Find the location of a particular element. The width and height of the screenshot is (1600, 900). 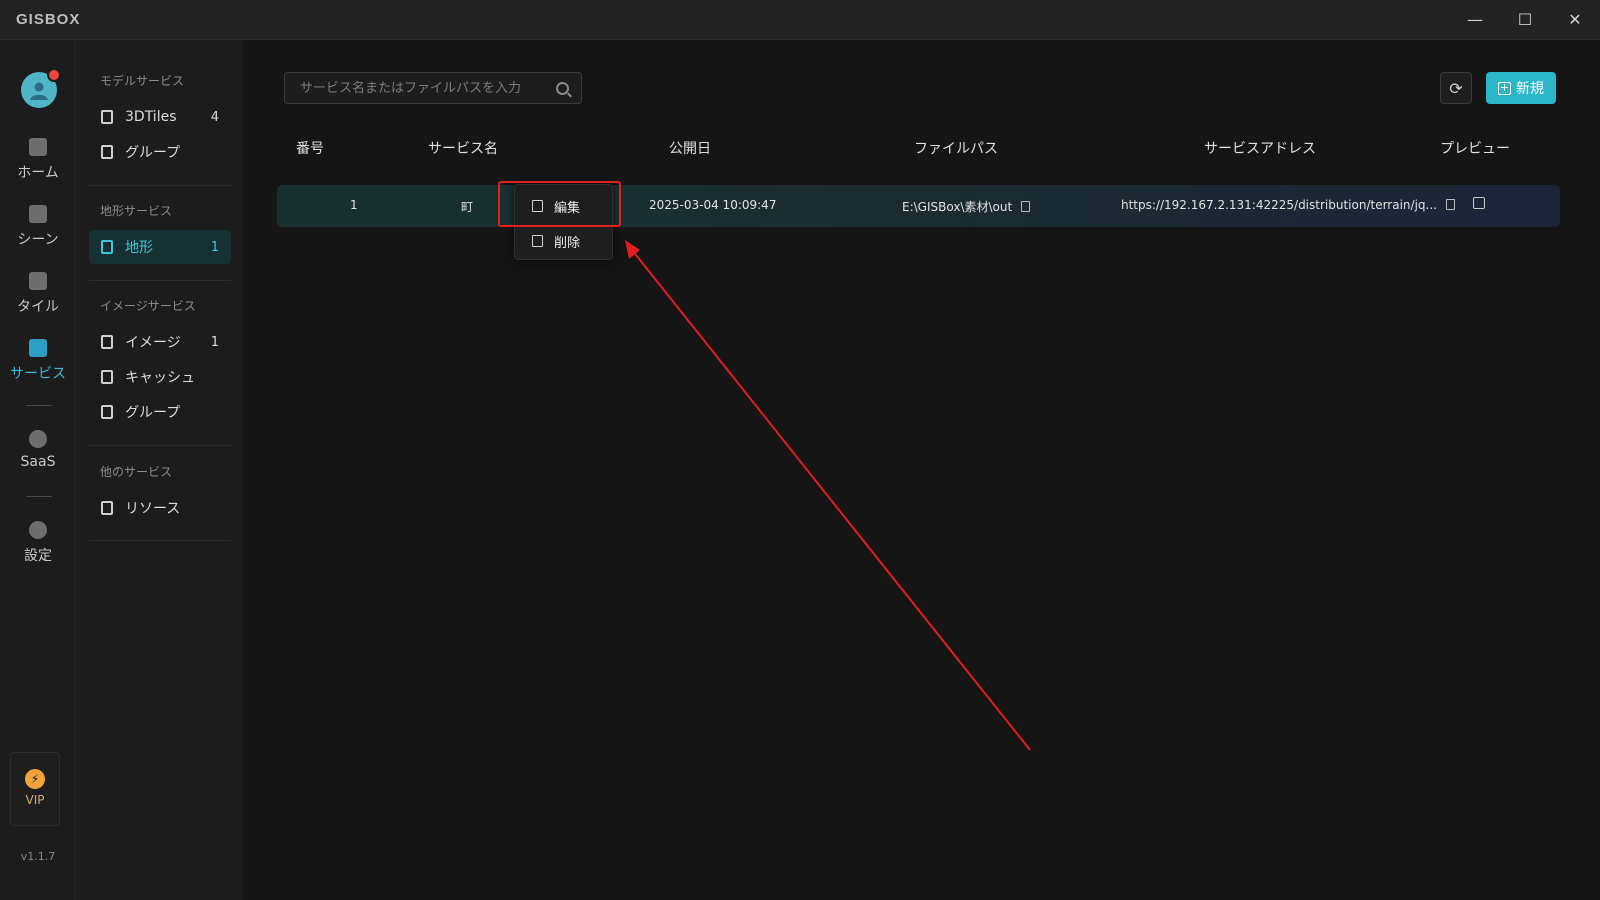

window-controls: — ☐ ✕ is located at coordinates (1525, 20).